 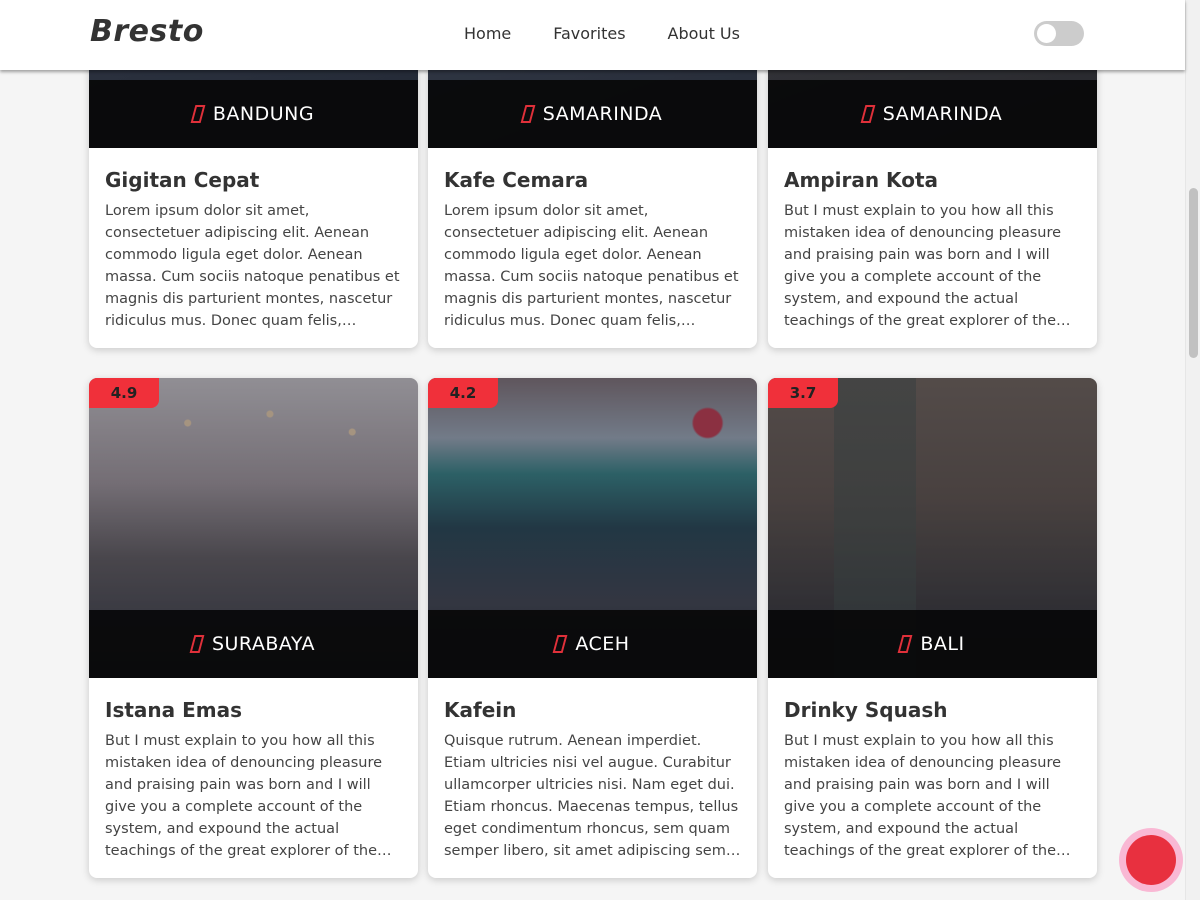 I want to click on restaurant-name: Ampiran Kota, so click(x=932, y=180).